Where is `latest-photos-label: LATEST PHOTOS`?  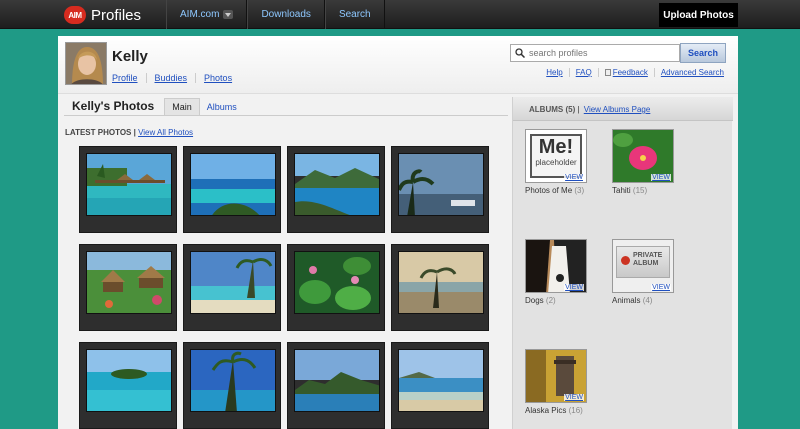 latest-photos-label: LATEST PHOTOS is located at coordinates (98, 132).